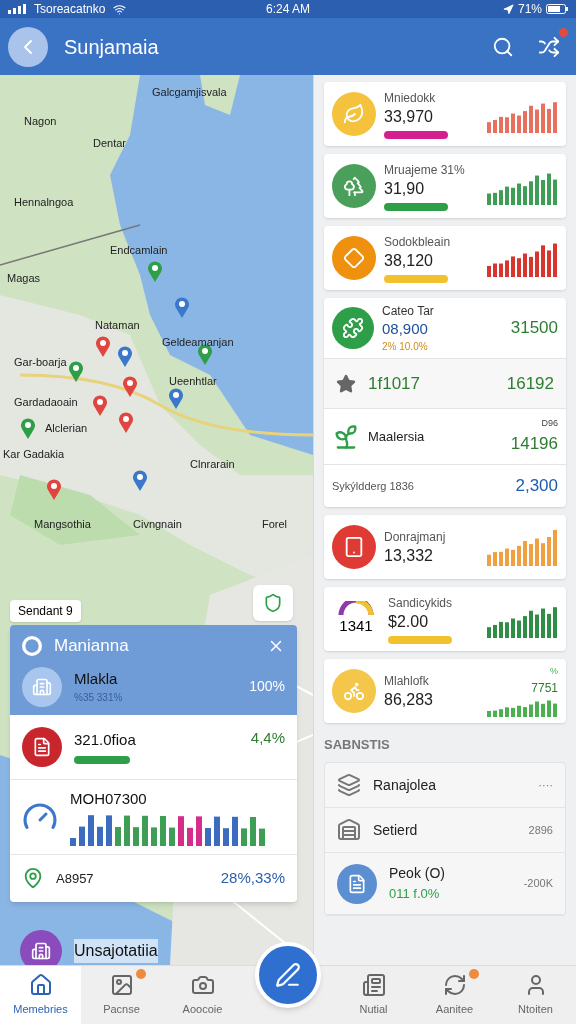 This screenshot has height=1024, width=576. What do you see at coordinates (275, 524) in the screenshot?
I see `place-label: Forel` at bounding box center [275, 524].